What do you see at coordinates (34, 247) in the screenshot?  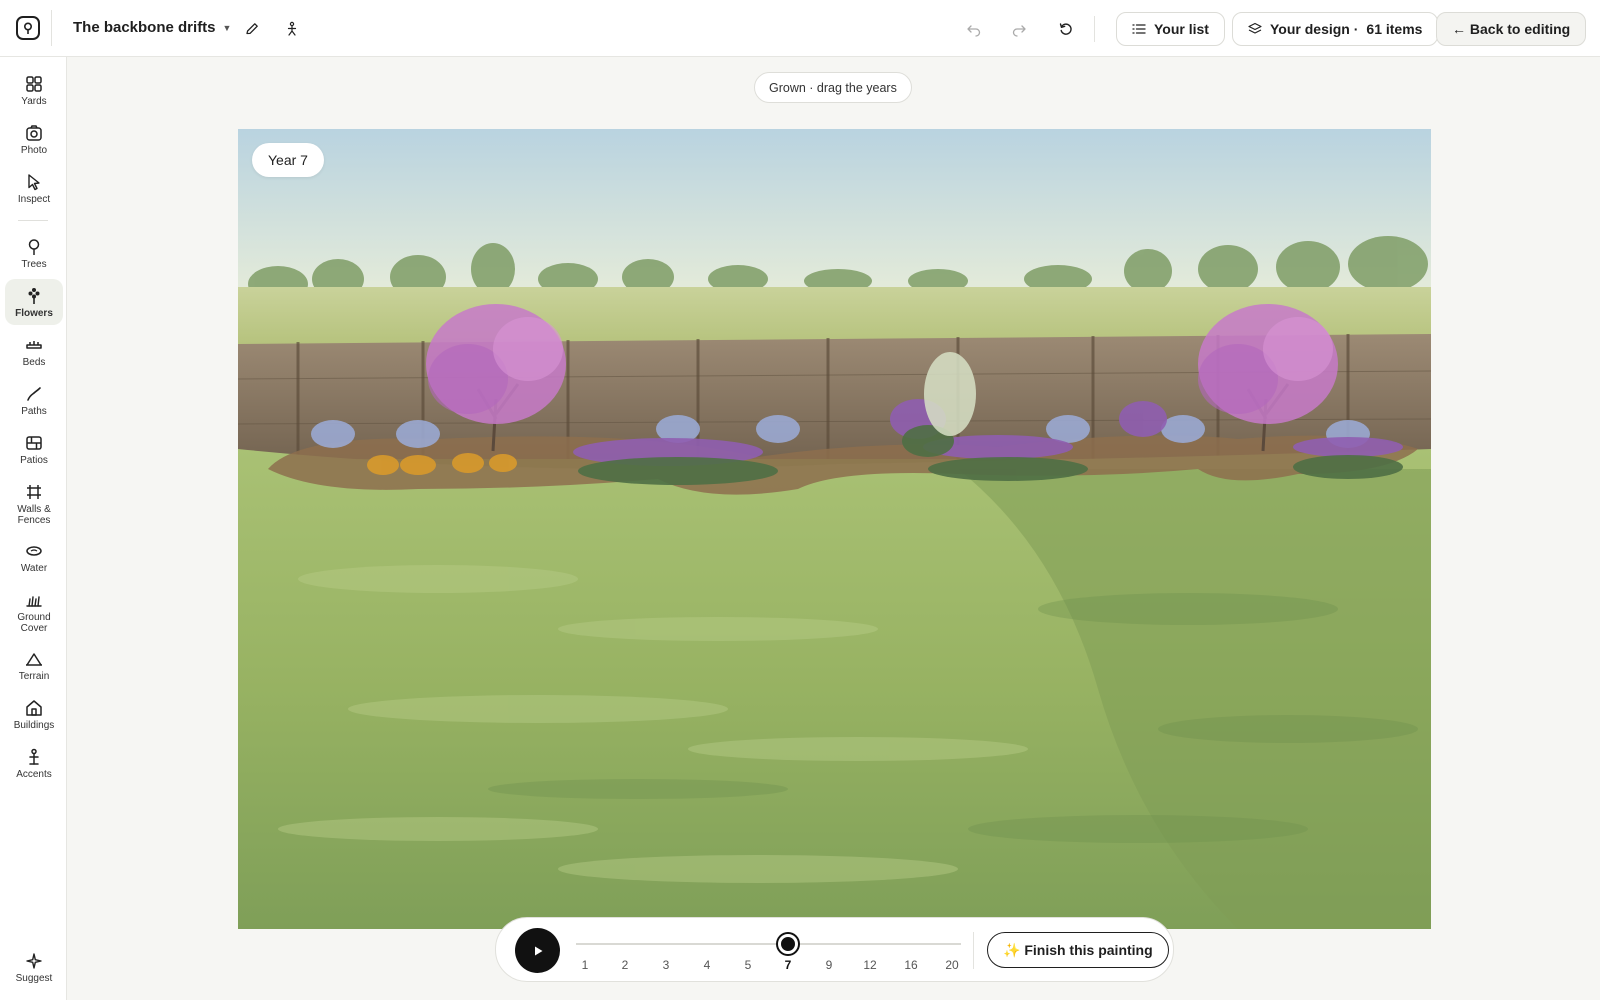 I see `tree-icon` at bounding box center [34, 247].